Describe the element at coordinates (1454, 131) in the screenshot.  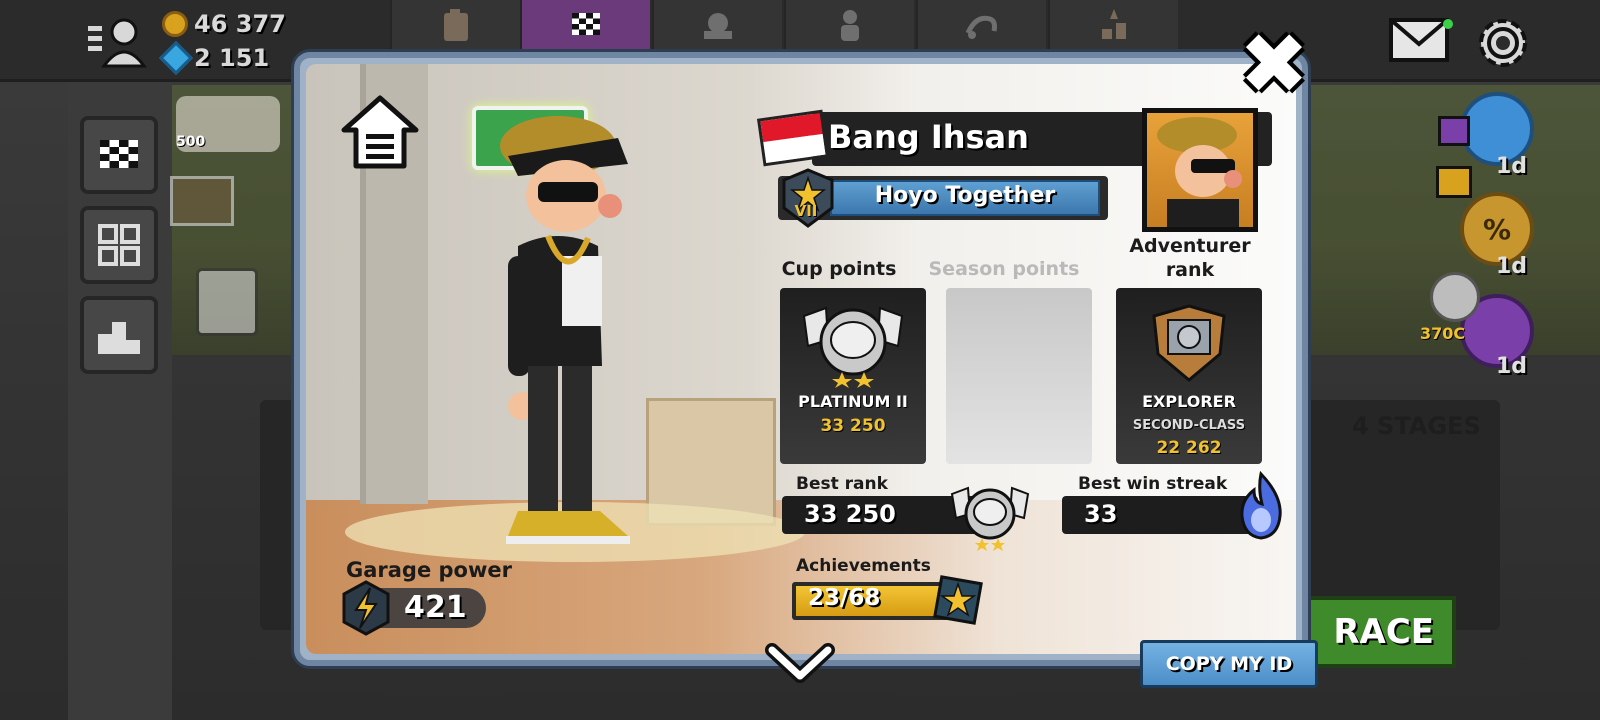
I see `crown-milestone-icon` at that location.